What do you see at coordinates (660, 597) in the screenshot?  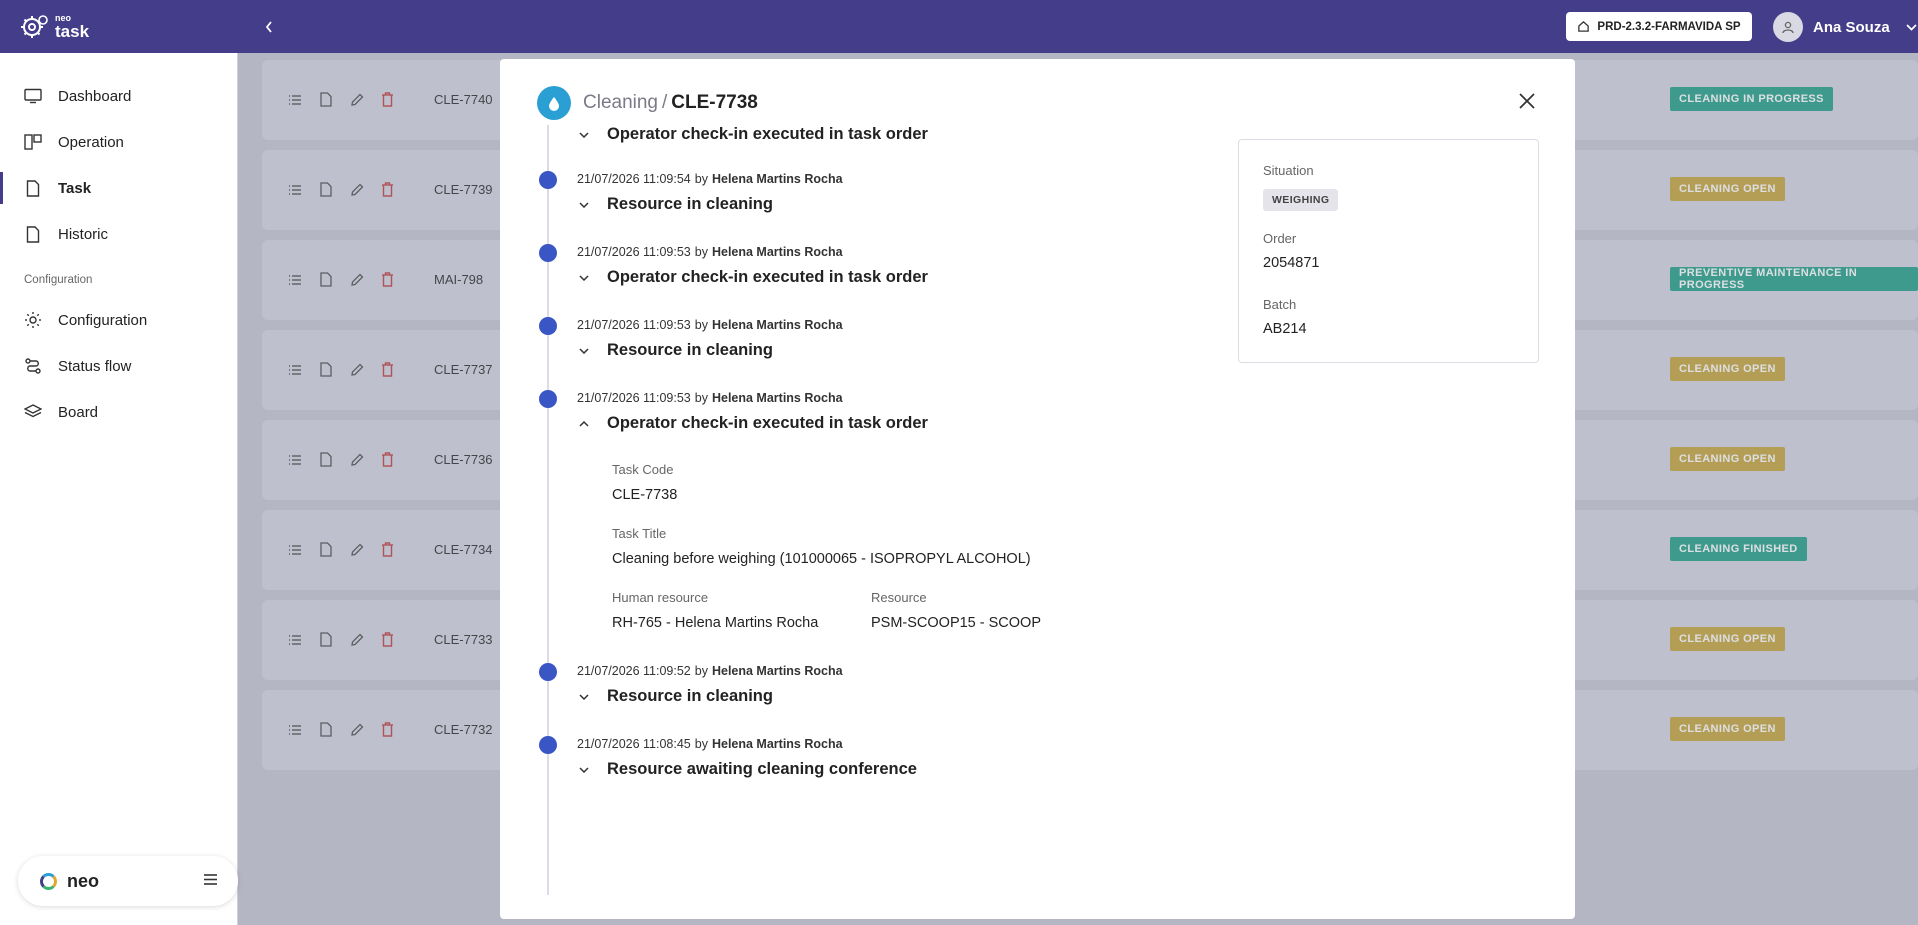 I see `human-resource-label: Human resource` at bounding box center [660, 597].